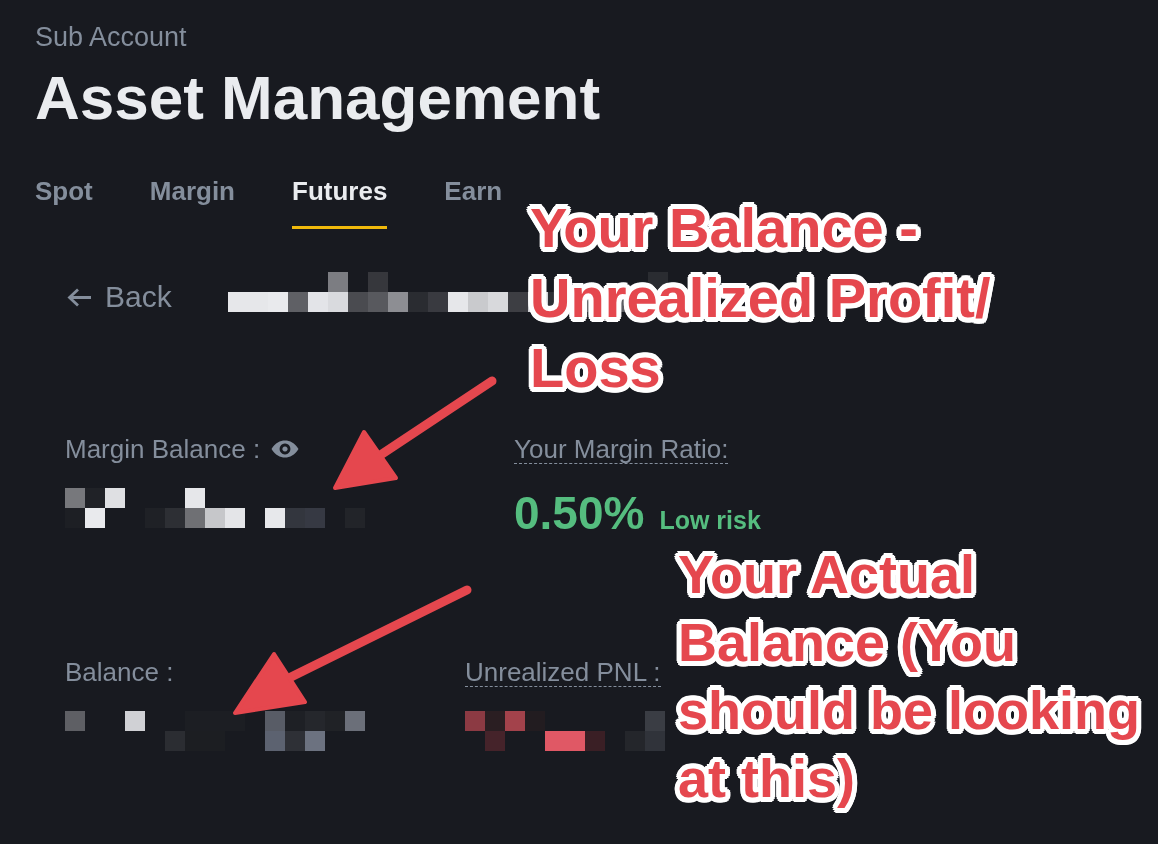 The width and height of the screenshot is (1158, 844). I want to click on back-button: Back, so click(118, 297).